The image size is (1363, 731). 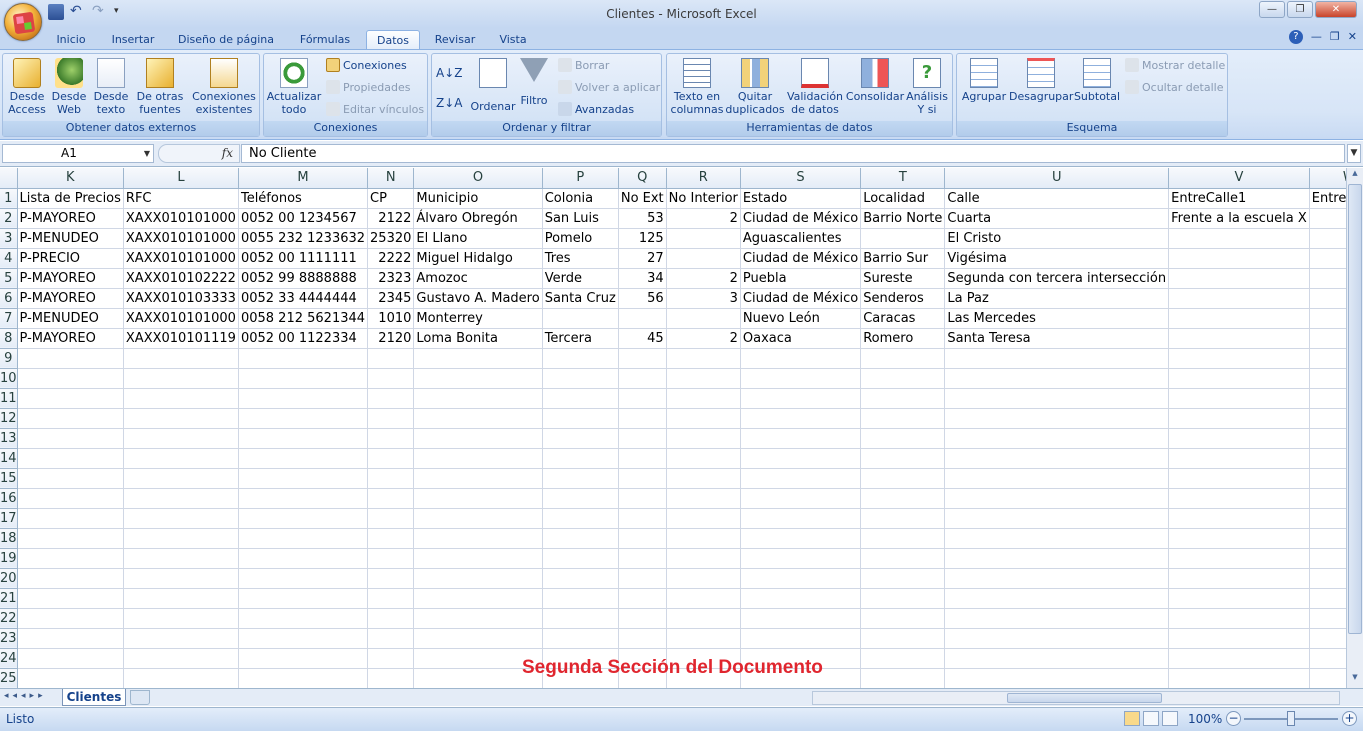 What do you see at coordinates (1151, 718) in the screenshot?
I see `page-layout-view-icon` at bounding box center [1151, 718].